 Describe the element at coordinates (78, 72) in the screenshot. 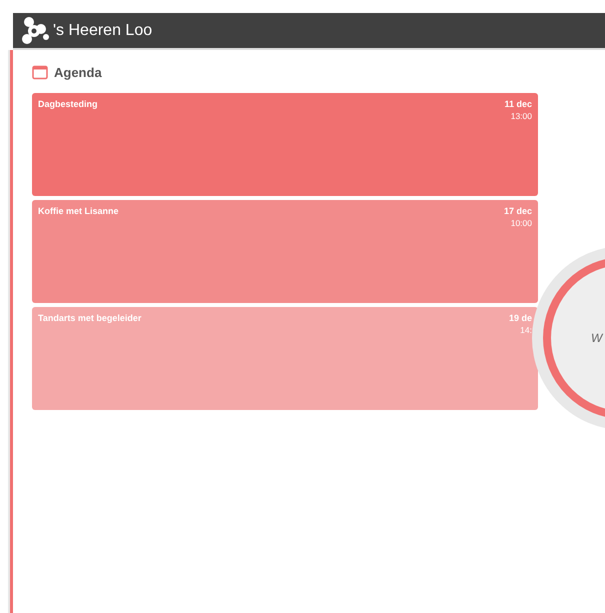

I see `agenda-title: Agenda` at that location.